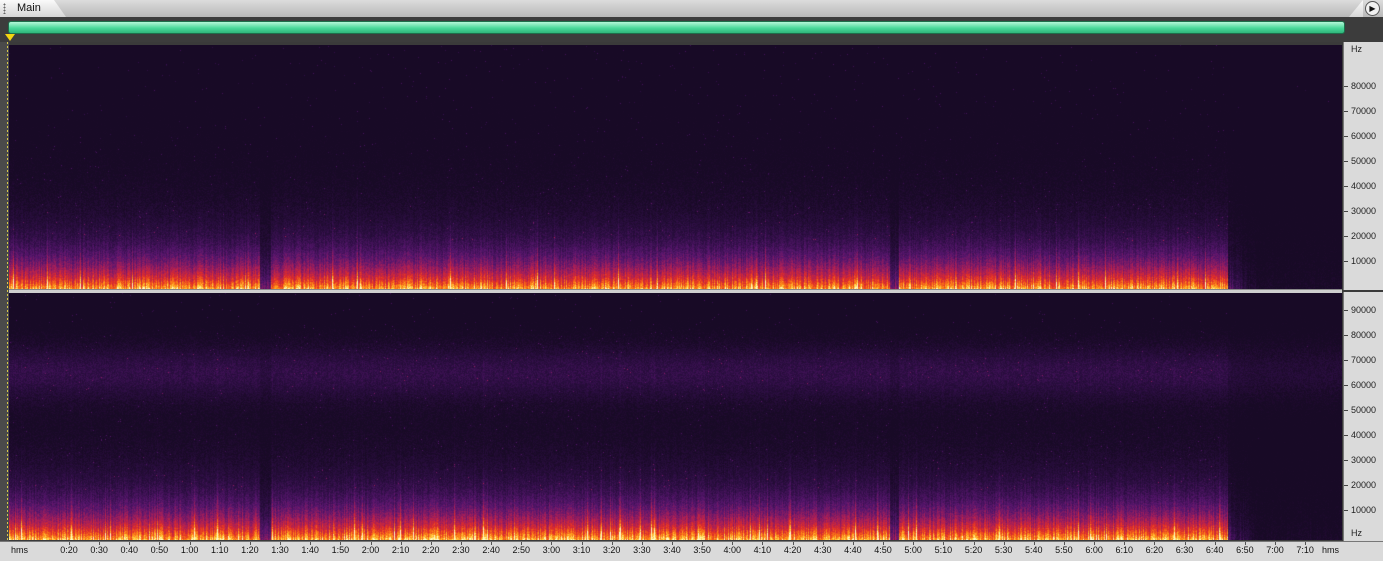 The width and height of the screenshot is (1383, 561). I want to click on time-tick-label: 2:10, so click(400, 550).